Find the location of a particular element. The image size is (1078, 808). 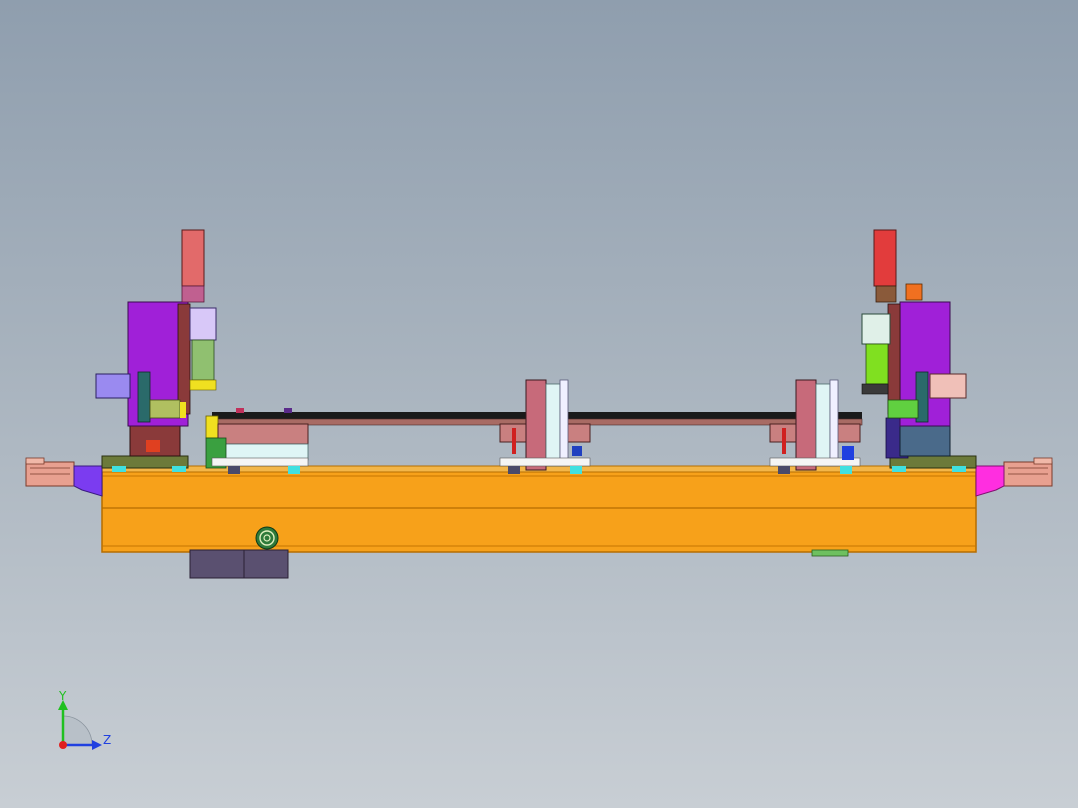

left-servo-motor is located at coordinates (193, 258).